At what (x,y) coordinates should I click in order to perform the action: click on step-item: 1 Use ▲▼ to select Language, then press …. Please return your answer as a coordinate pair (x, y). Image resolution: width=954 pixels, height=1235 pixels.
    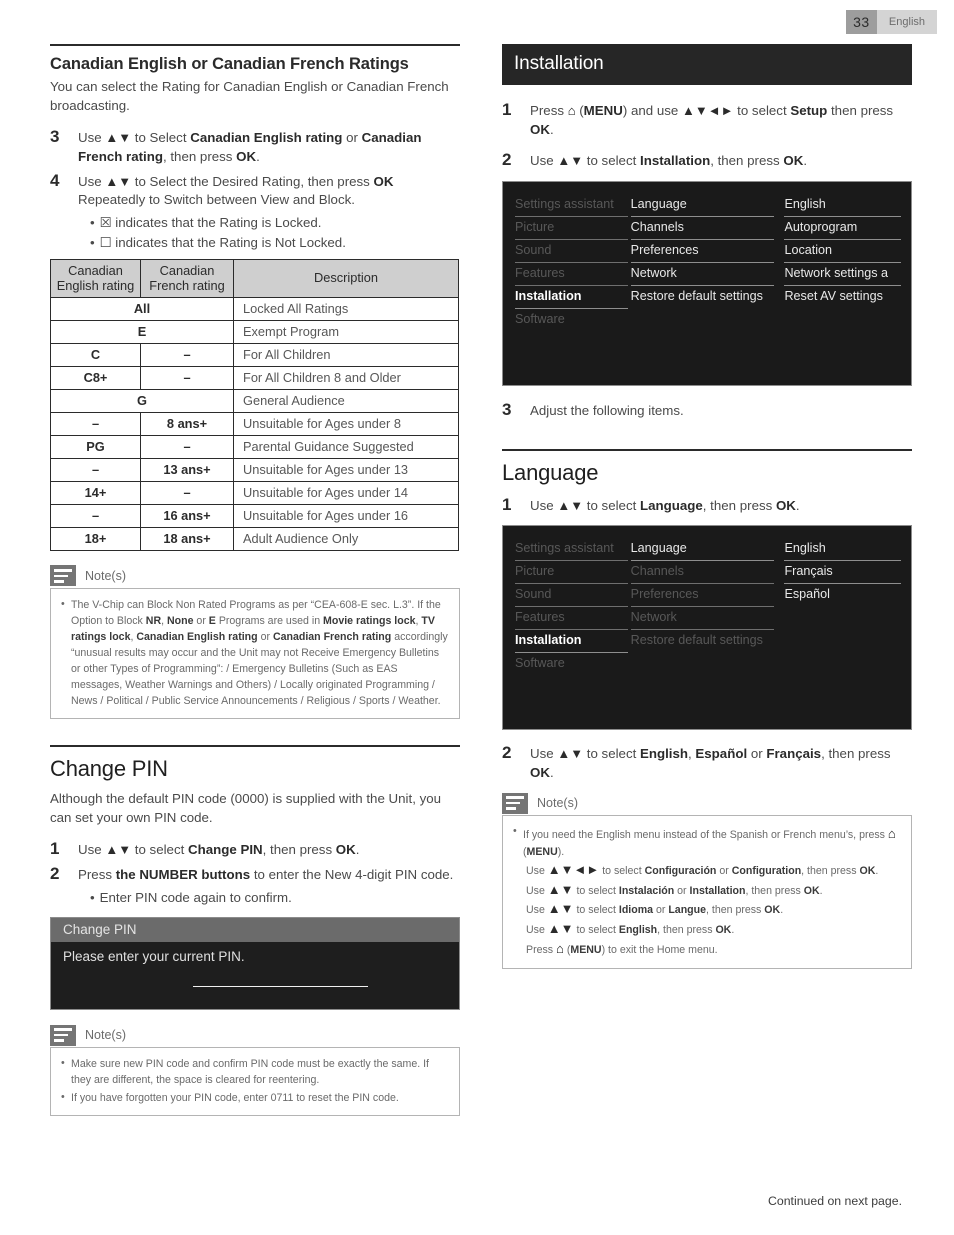
    Looking at the image, I should click on (707, 505).